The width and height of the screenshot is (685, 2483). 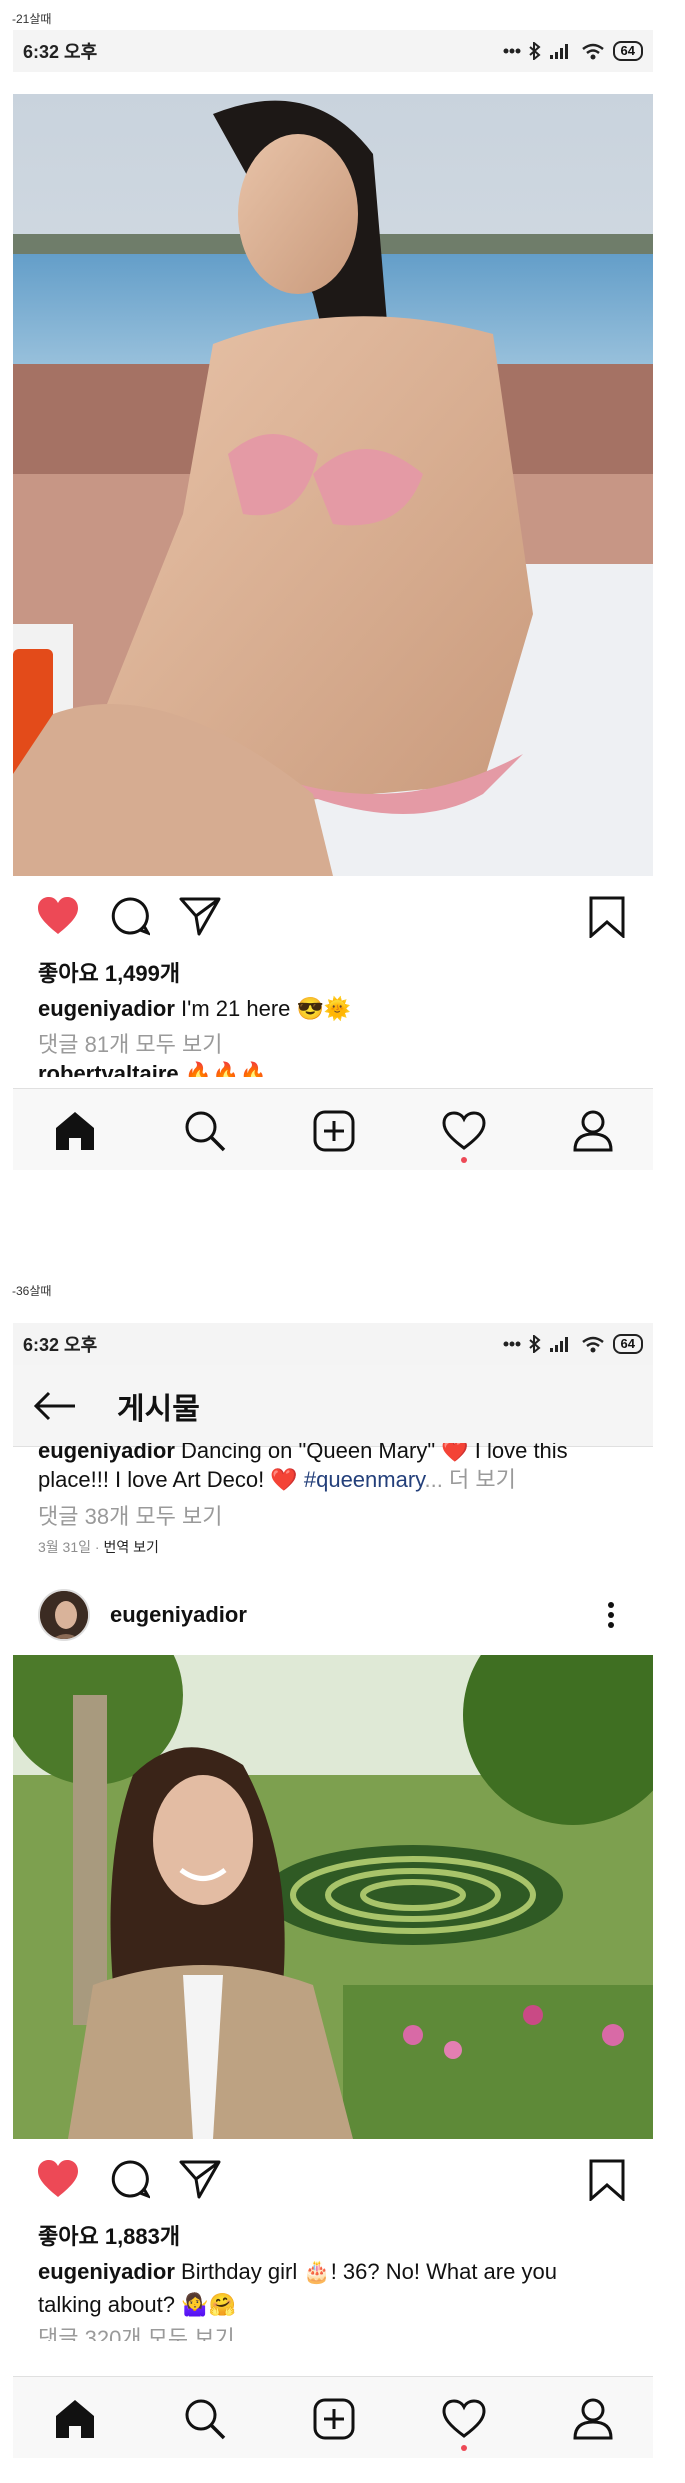 What do you see at coordinates (106, 1453) in the screenshot?
I see `prev-caption-user: eugeniyadior` at bounding box center [106, 1453].